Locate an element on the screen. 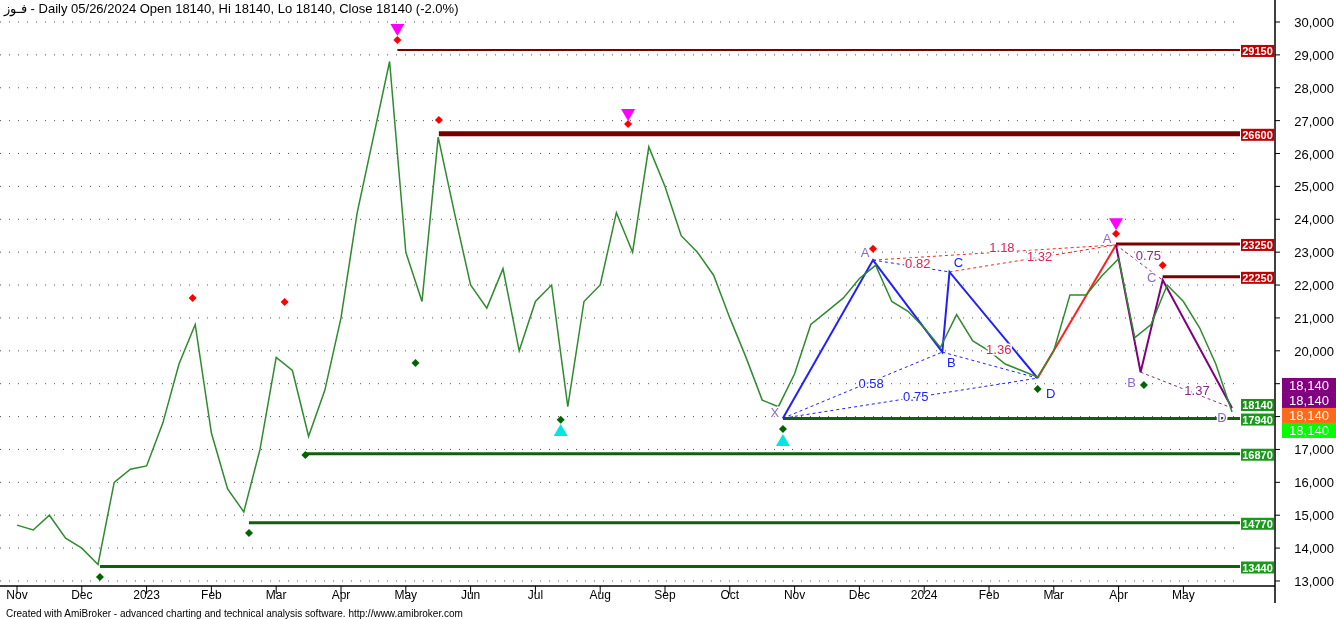 Image resolution: width=1336 pixels, height=619 pixels. level-tag: 22250 is located at coordinates (1257, 277).